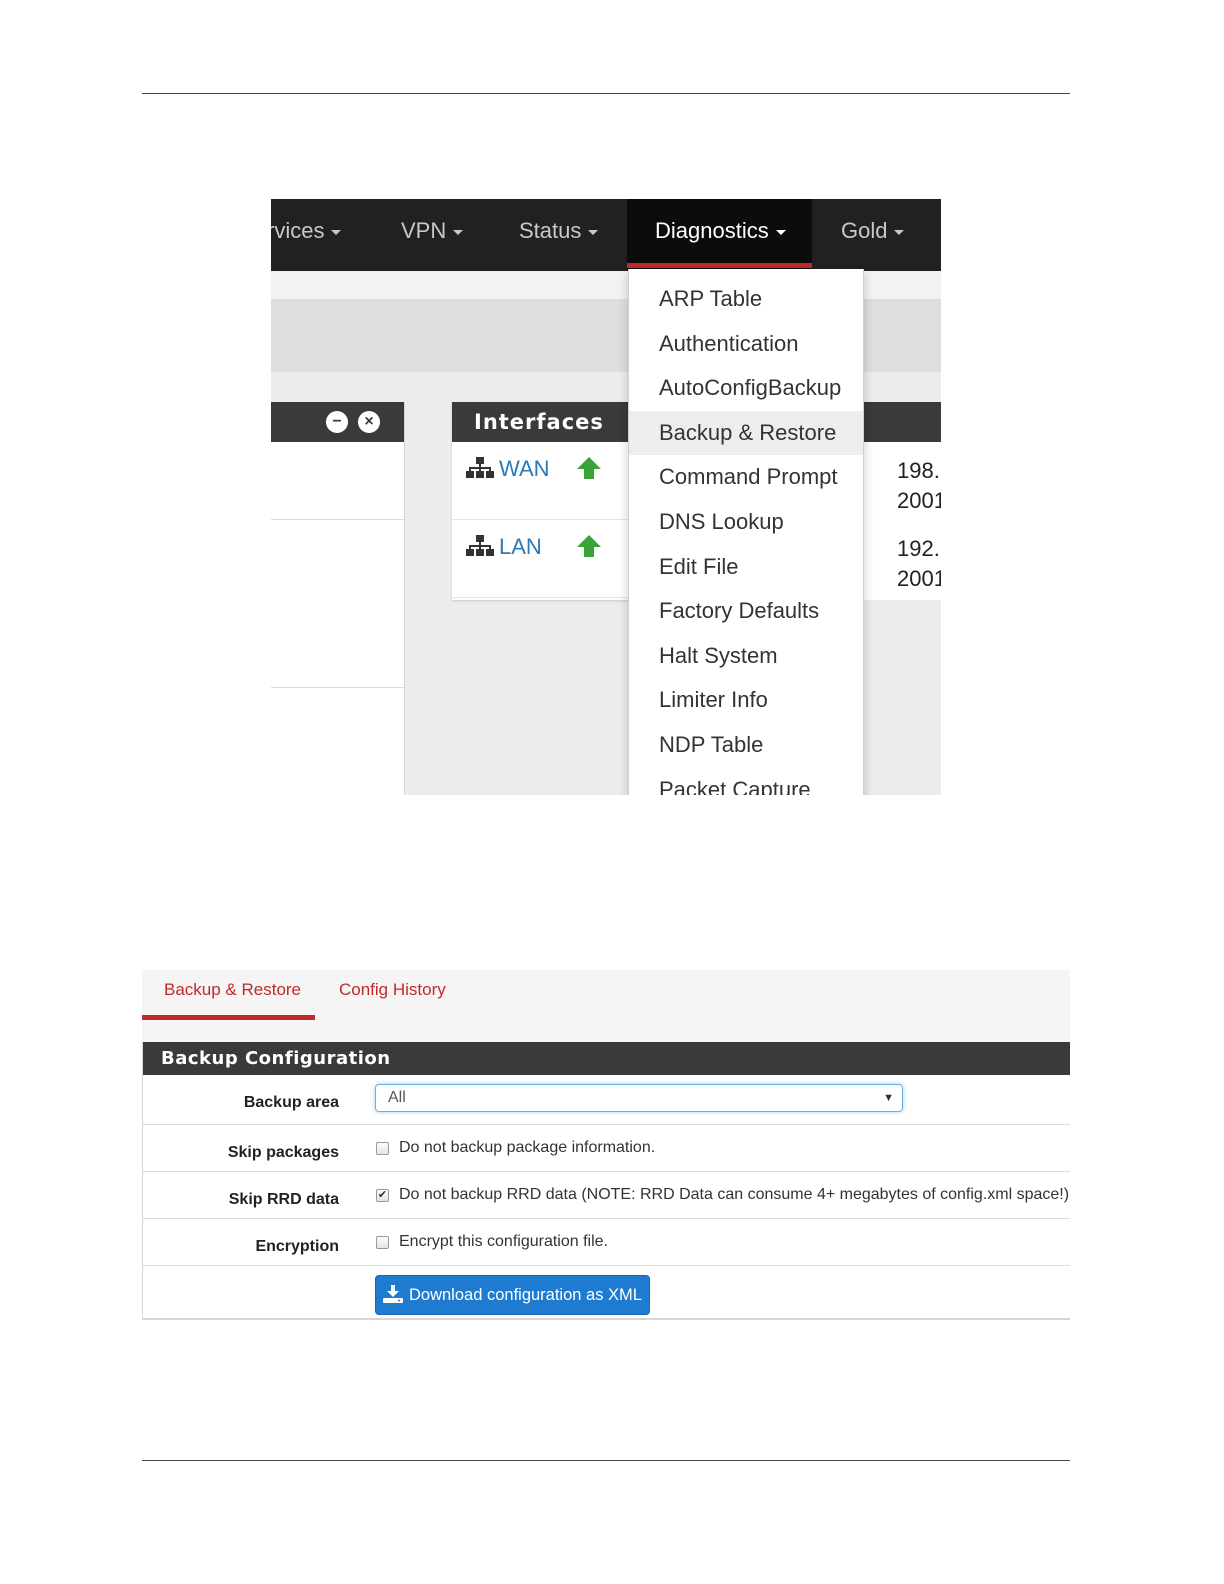  Describe the element at coordinates (746, 344) in the screenshot. I see `menu-item-authentication: Authentication` at that location.